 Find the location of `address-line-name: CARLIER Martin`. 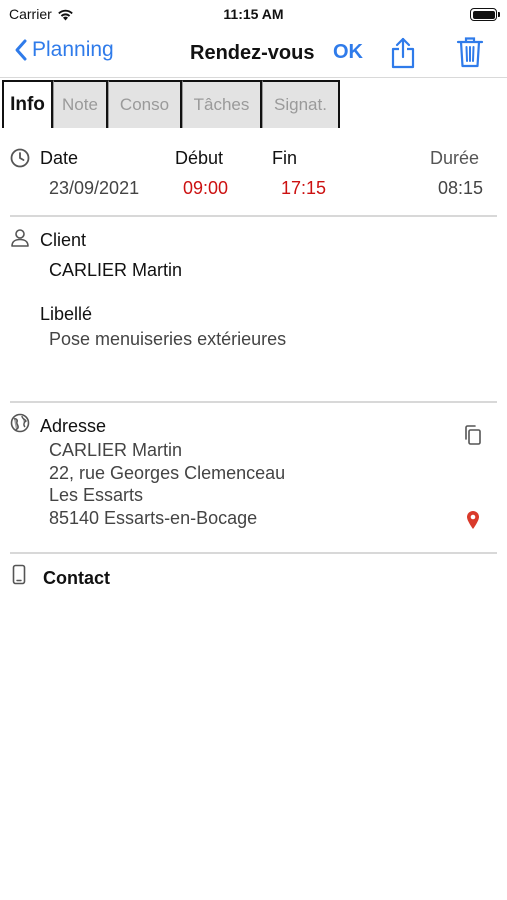

address-line-name: CARLIER Martin is located at coordinates (116, 450).